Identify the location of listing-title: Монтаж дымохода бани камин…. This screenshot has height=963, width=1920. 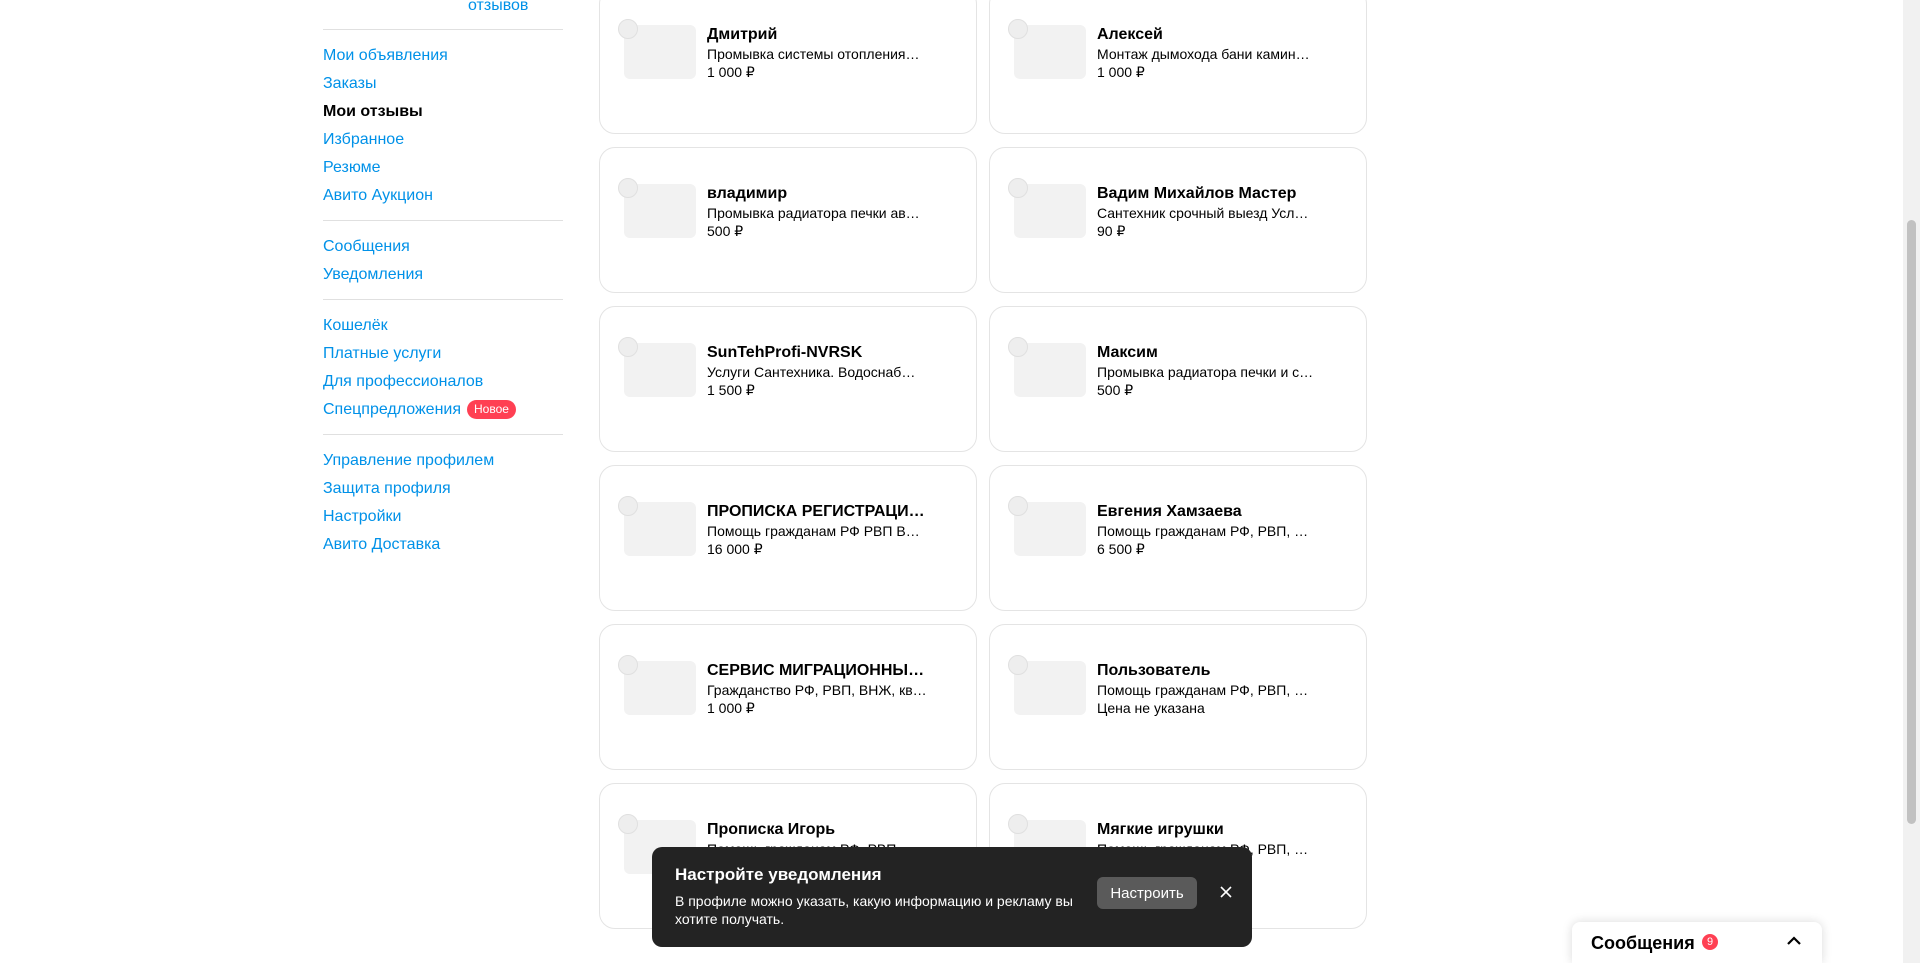
(1203, 54).